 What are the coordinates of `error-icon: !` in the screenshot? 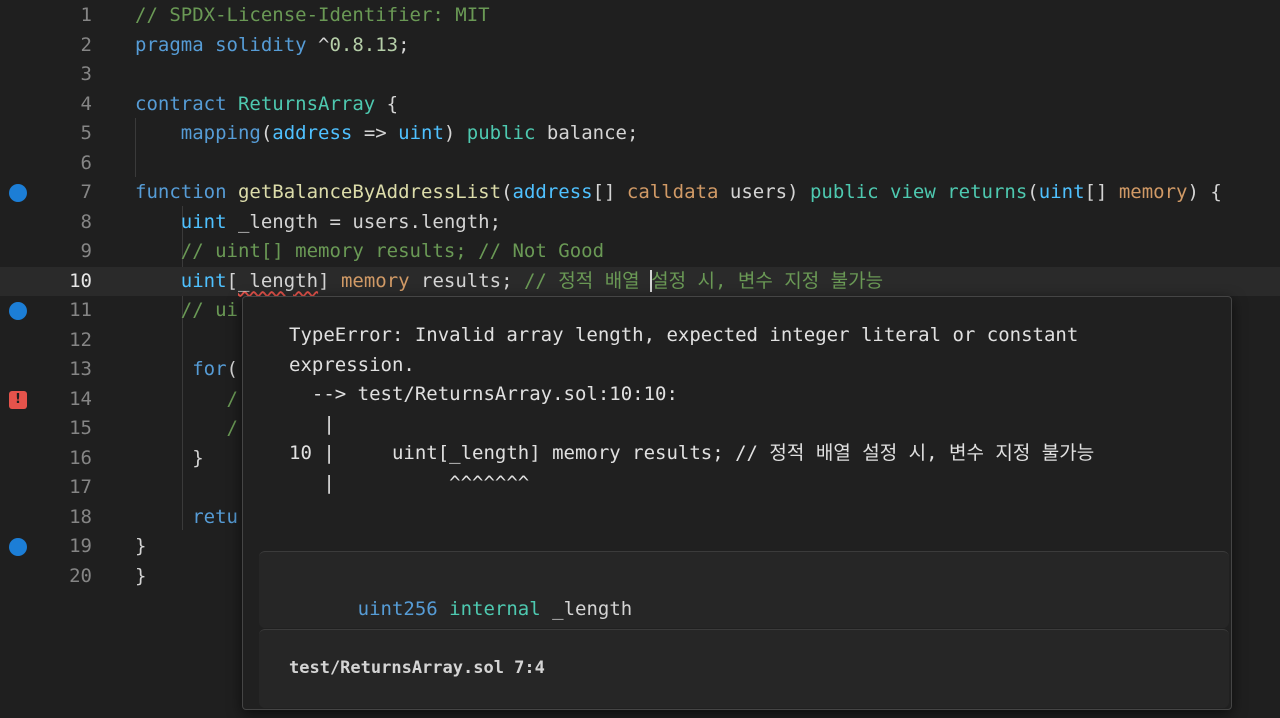 It's located at (18, 399).